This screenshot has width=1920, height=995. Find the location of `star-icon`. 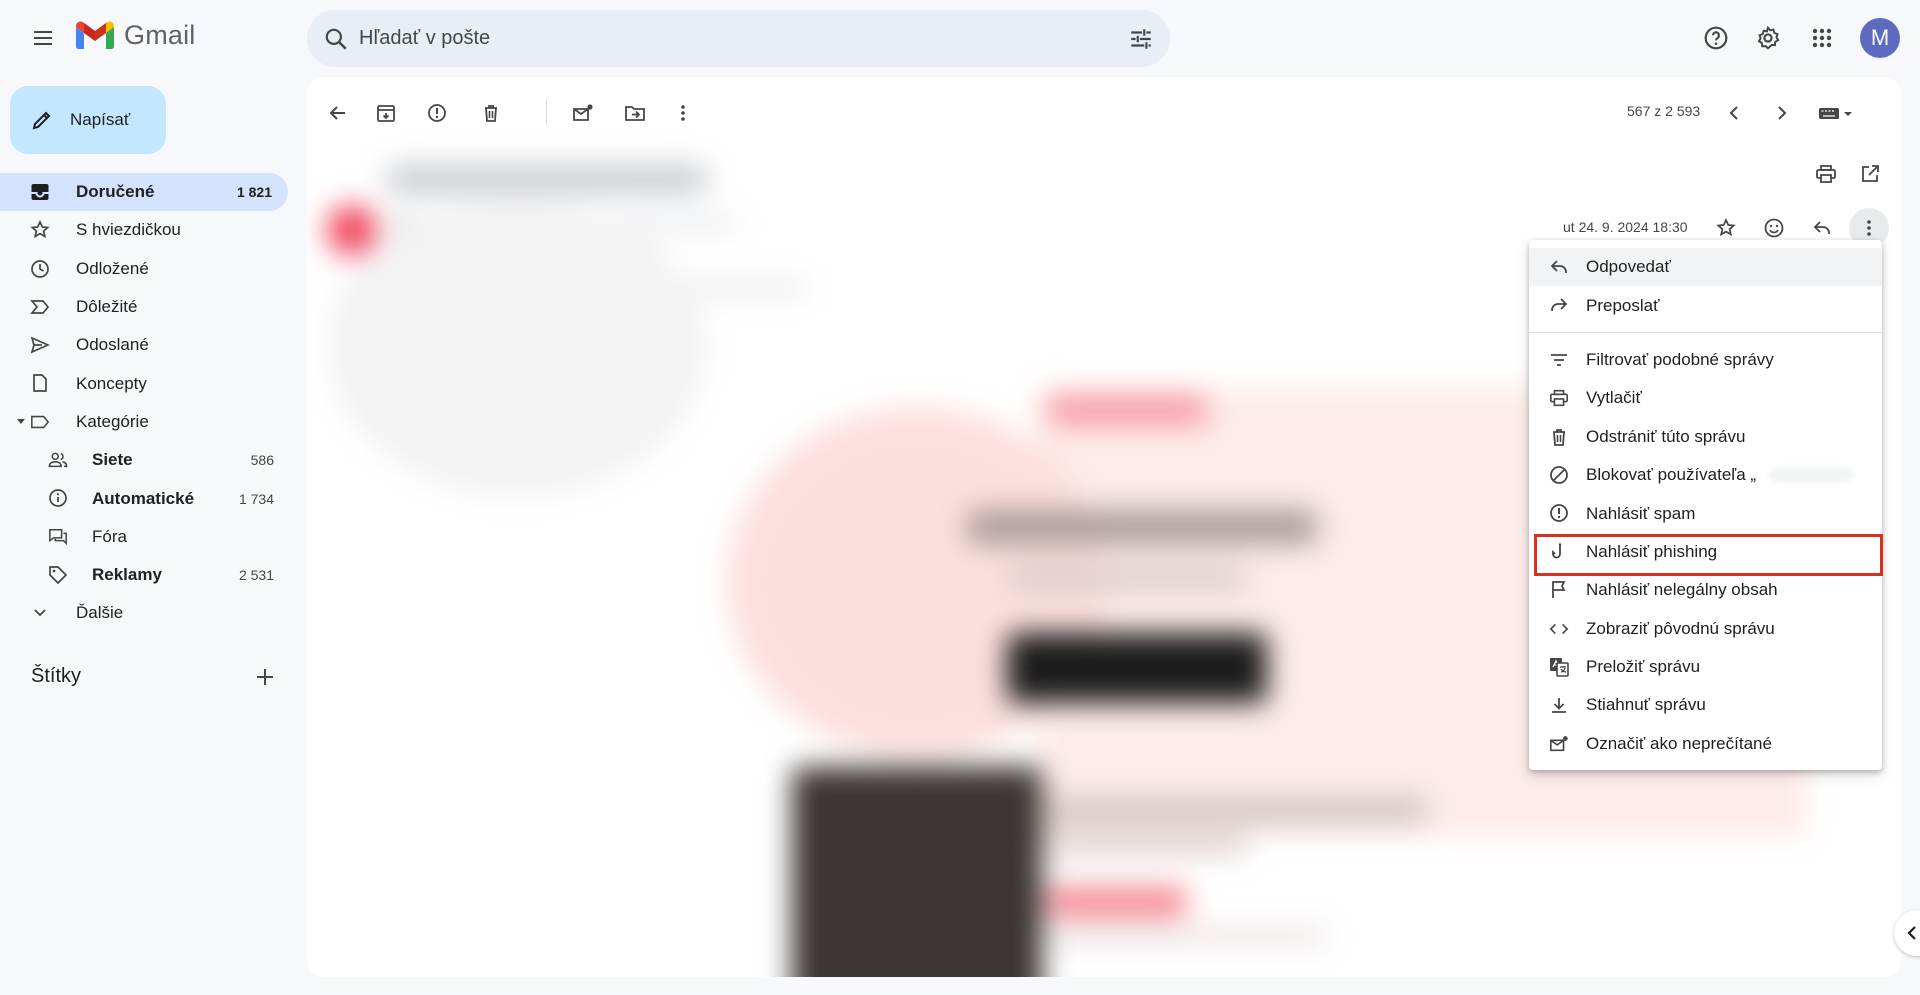

star-icon is located at coordinates (40, 230).